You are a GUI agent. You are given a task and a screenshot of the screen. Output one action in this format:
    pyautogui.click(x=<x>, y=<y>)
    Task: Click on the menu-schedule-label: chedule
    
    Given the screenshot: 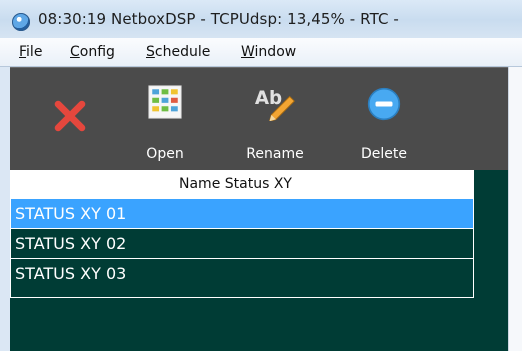 What is the action you would take?
    pyautogui.click(x=182, y=52)
    